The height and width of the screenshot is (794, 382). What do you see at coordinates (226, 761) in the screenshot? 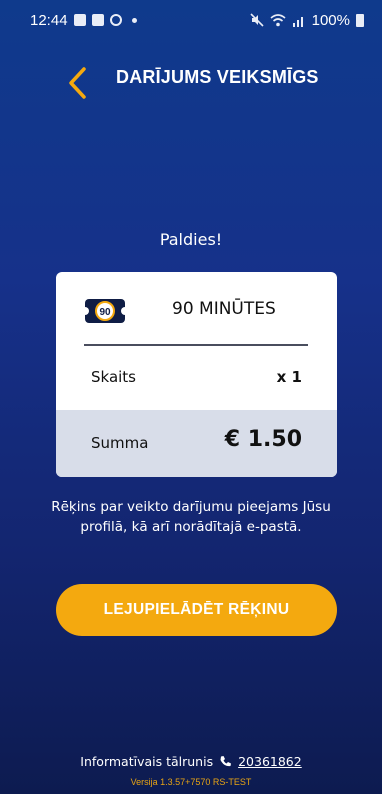
I see `phone-icon` at bounding box center [226, 761].